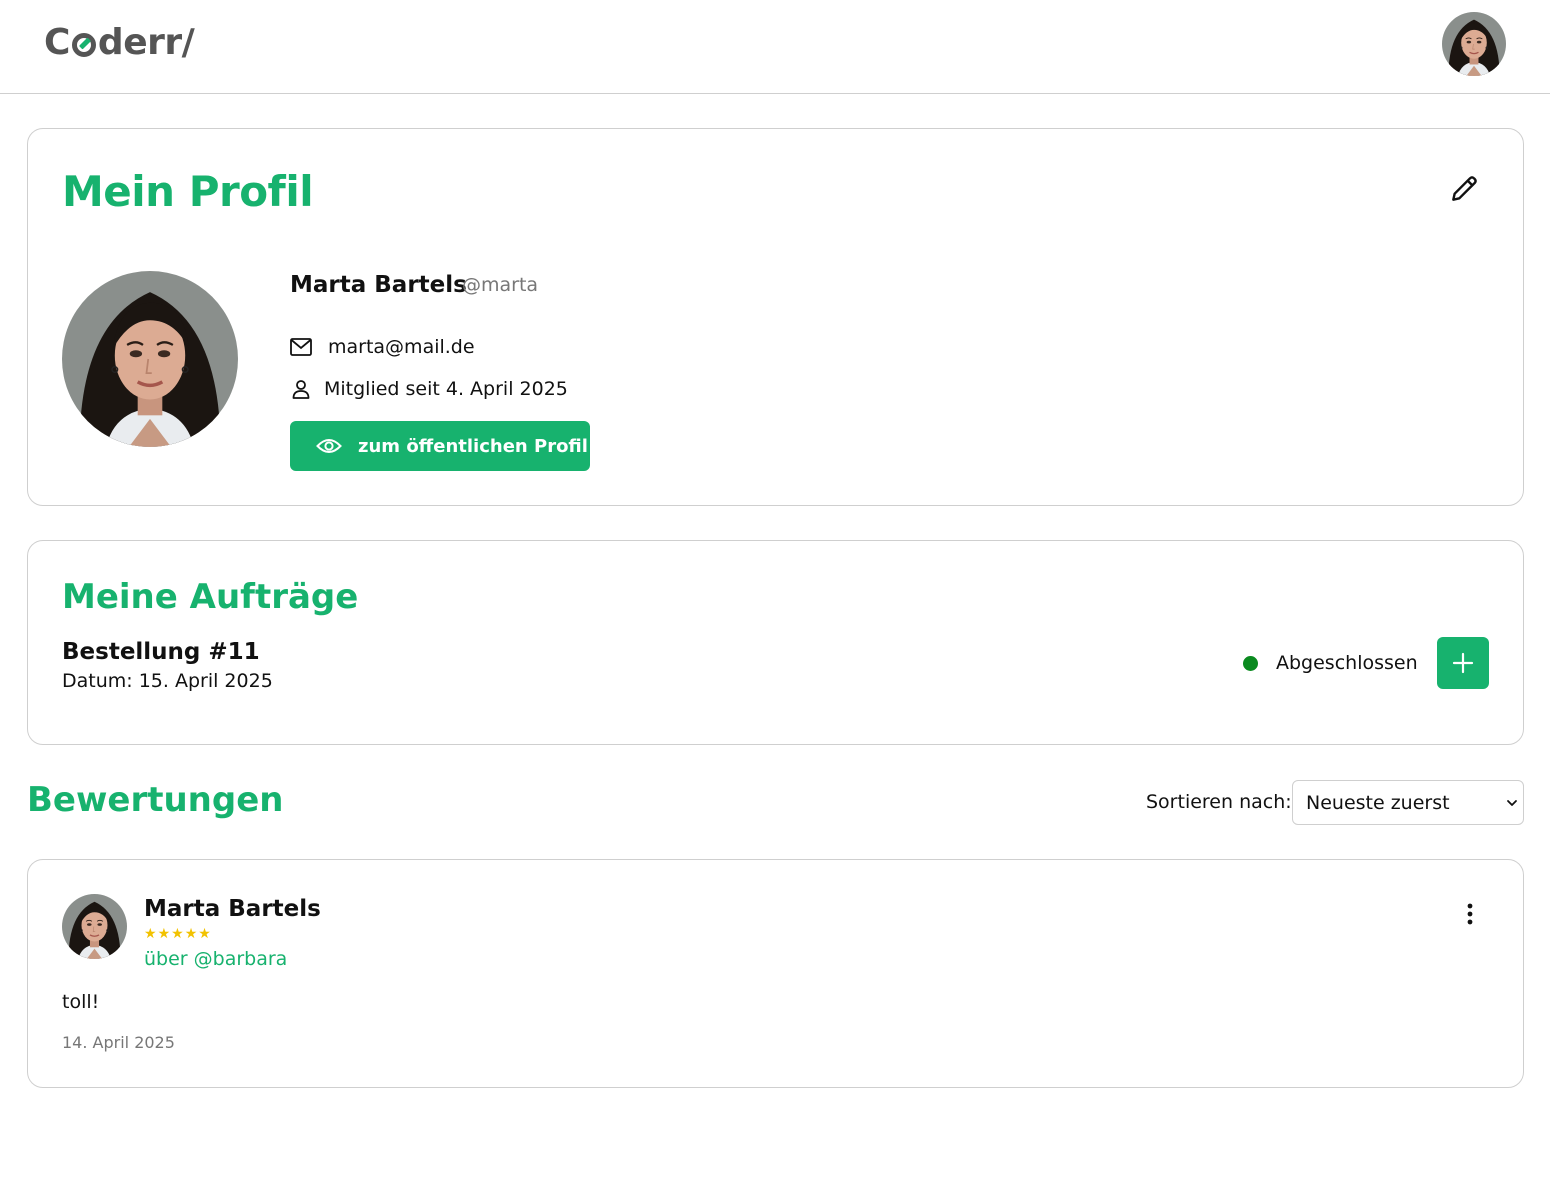  What do you see at coordinates (1512, 803) in the screenshot?
I see `chevron-down-icon` at bounding box center [1512, 803].